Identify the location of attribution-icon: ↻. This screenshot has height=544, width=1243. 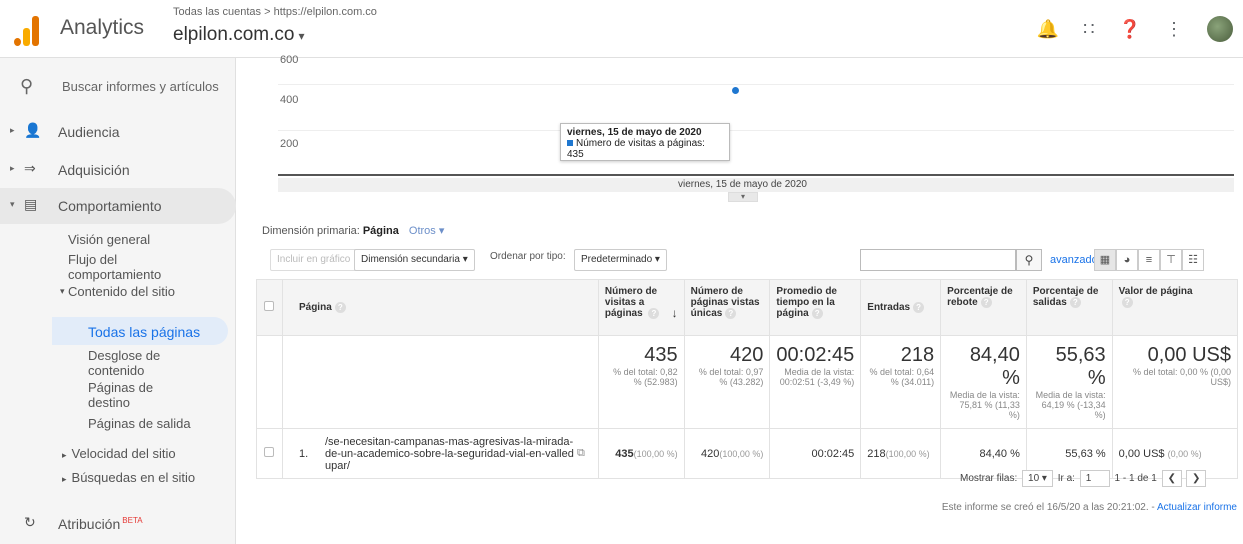
(30, 522).